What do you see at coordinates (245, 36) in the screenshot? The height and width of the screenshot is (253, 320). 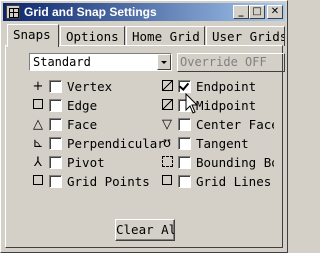 I see `tab-user-grids: User Grids` at bounding box center [245, 36].